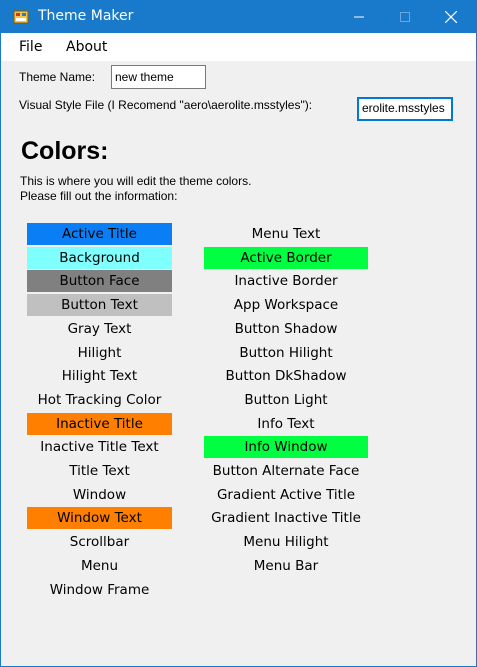 This screenshot has height=667, width=477. Describe the element at coordinates (30, 47) in the screenshot. I see `menu-file: File` at that location.